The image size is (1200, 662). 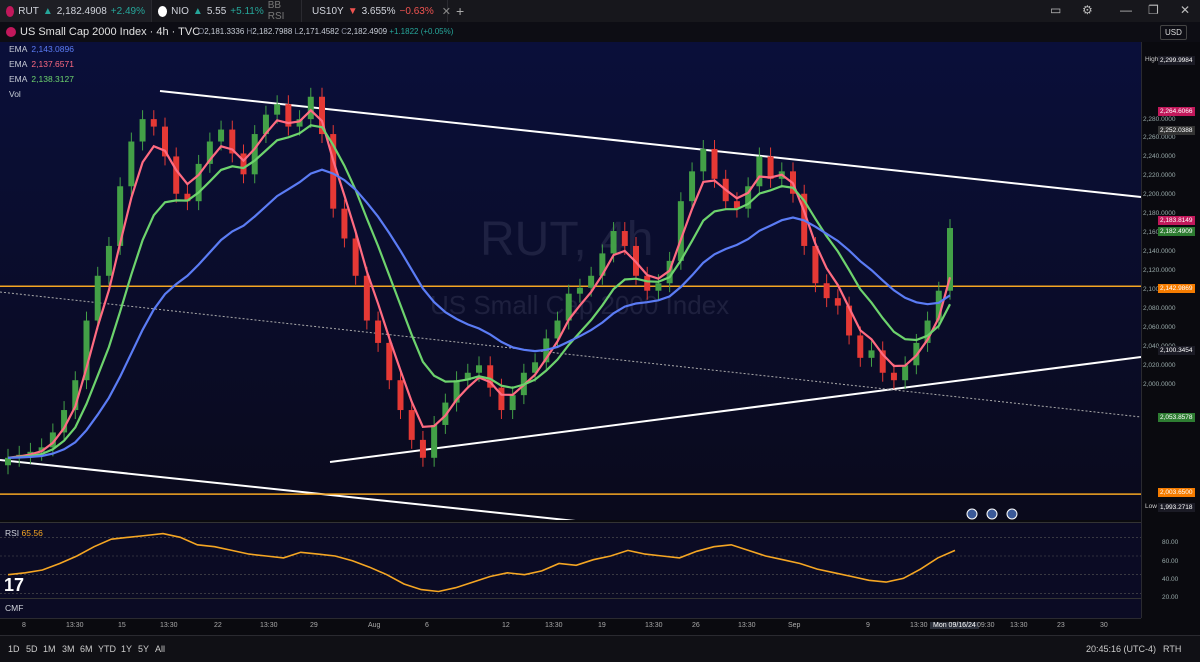 What do you see at coordinates (1176, 231) in the screenshot?
I see `price-tag: 2,182.4909` at bounding box center [1176, 231].